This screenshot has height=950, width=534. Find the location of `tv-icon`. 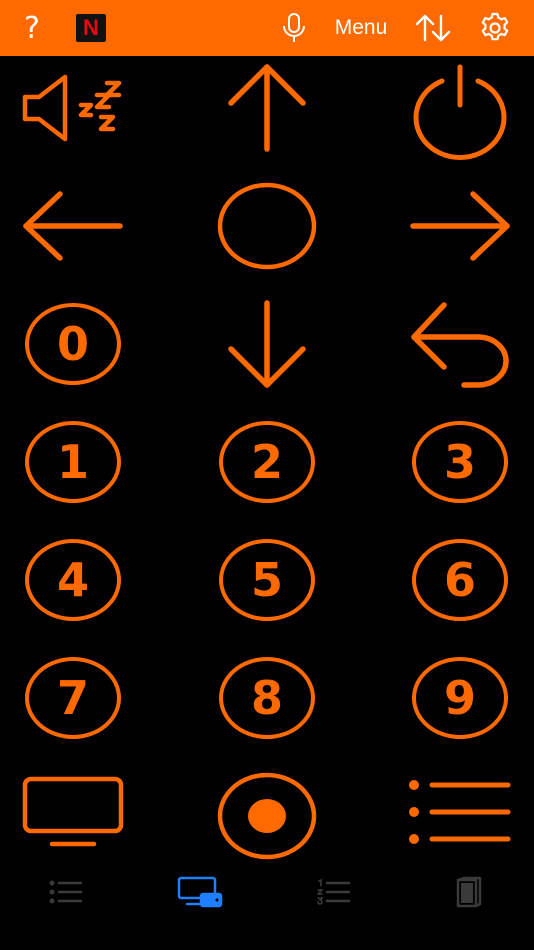

tv-icon is located at coordinates (73, 811).